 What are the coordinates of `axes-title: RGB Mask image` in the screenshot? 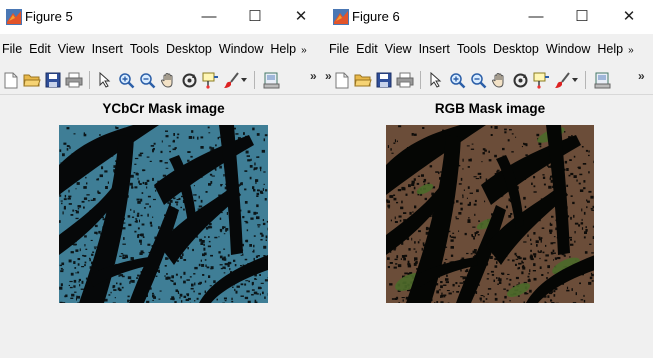 It's located at (490, 108).